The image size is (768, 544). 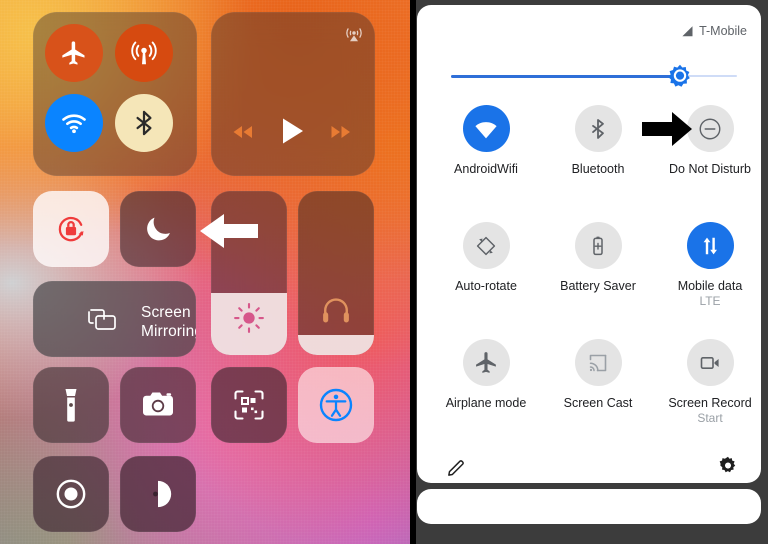 I want to click on tile-airplane-mode: Airplane mode, so click(x=486, y=375).